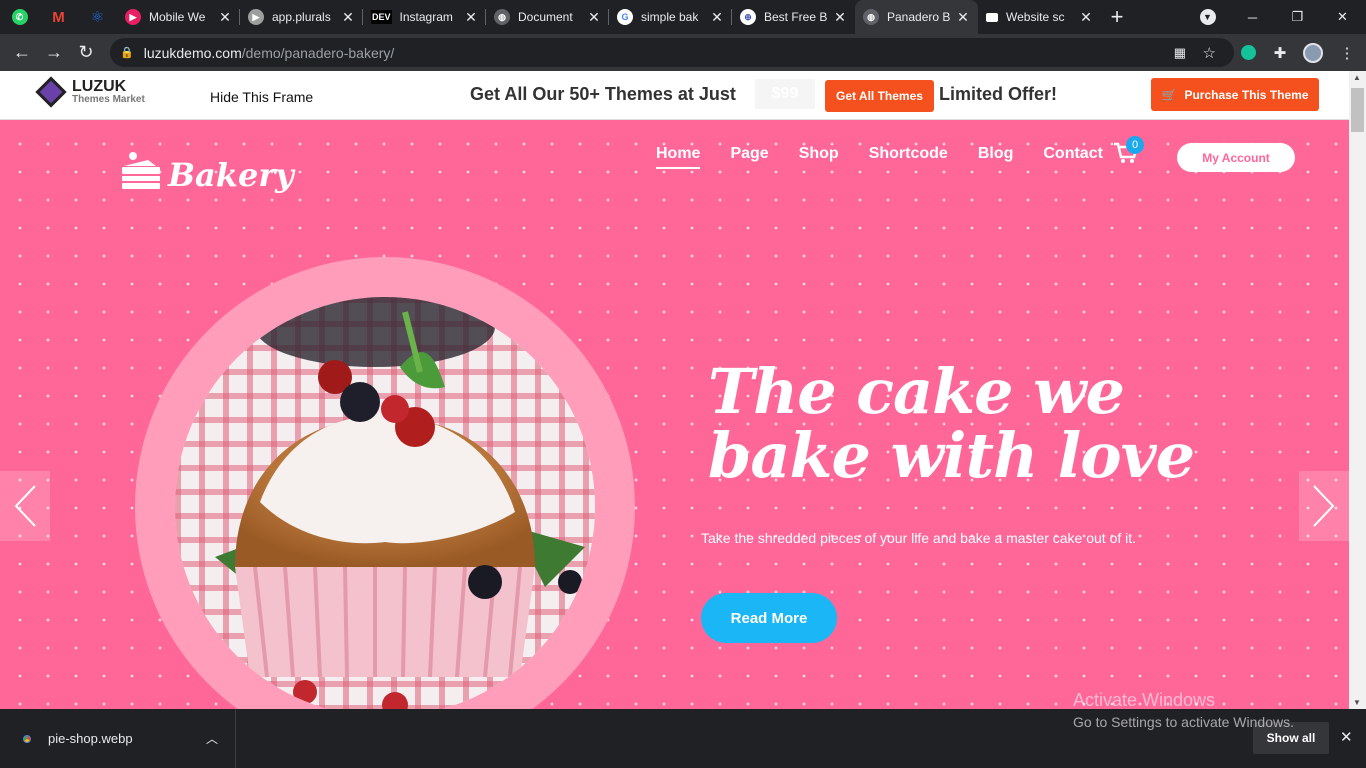 The width and height of the screenshot is (1366, 768). I want to click on reload-button: ↻, so click(86, 53).